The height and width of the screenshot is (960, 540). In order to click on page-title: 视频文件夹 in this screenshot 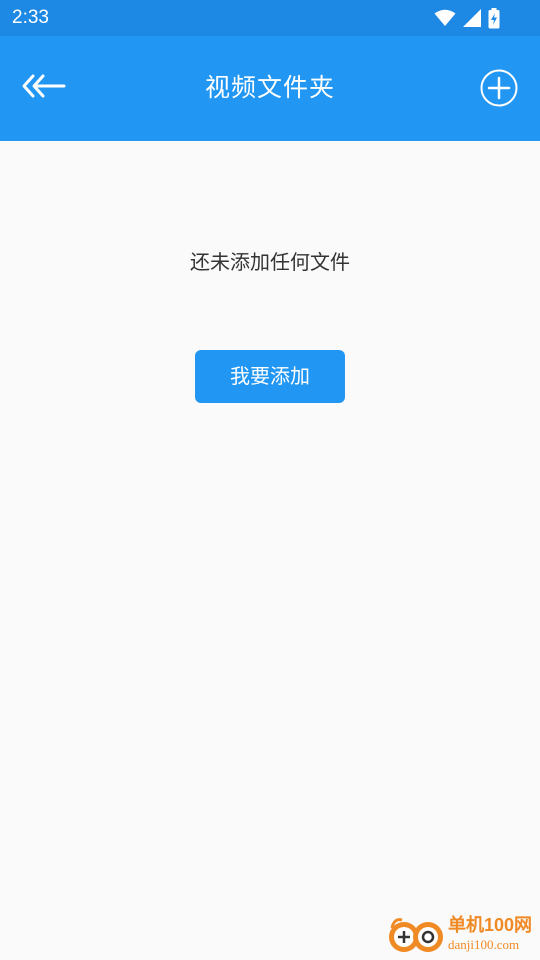, I will do `click(269, 87)`.